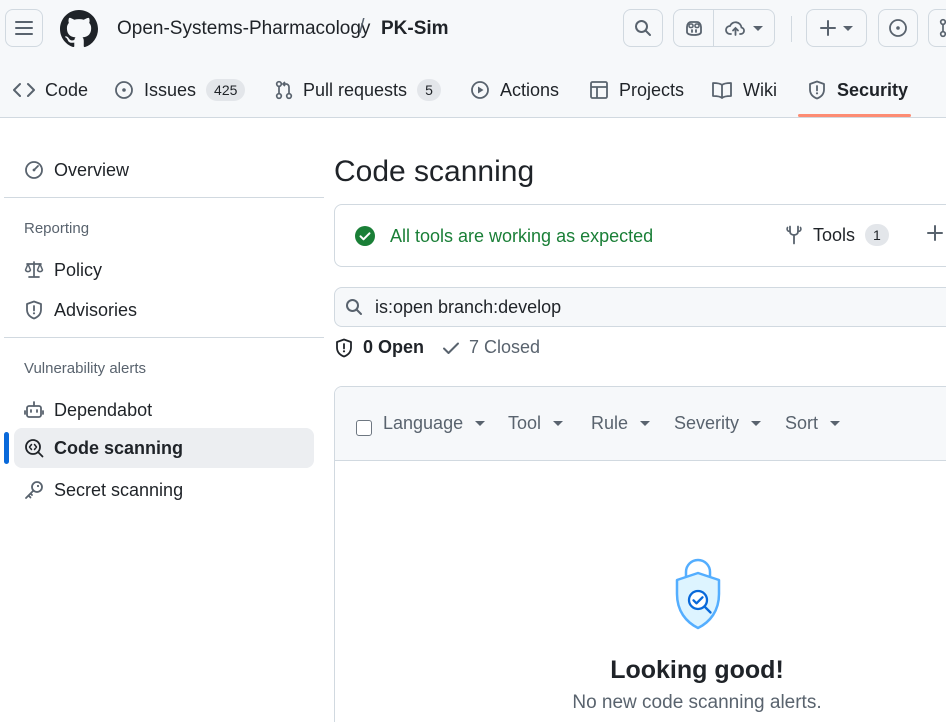 This screenshot has width=946, height=722. I want to click on copilot-button, so click(694, 28).